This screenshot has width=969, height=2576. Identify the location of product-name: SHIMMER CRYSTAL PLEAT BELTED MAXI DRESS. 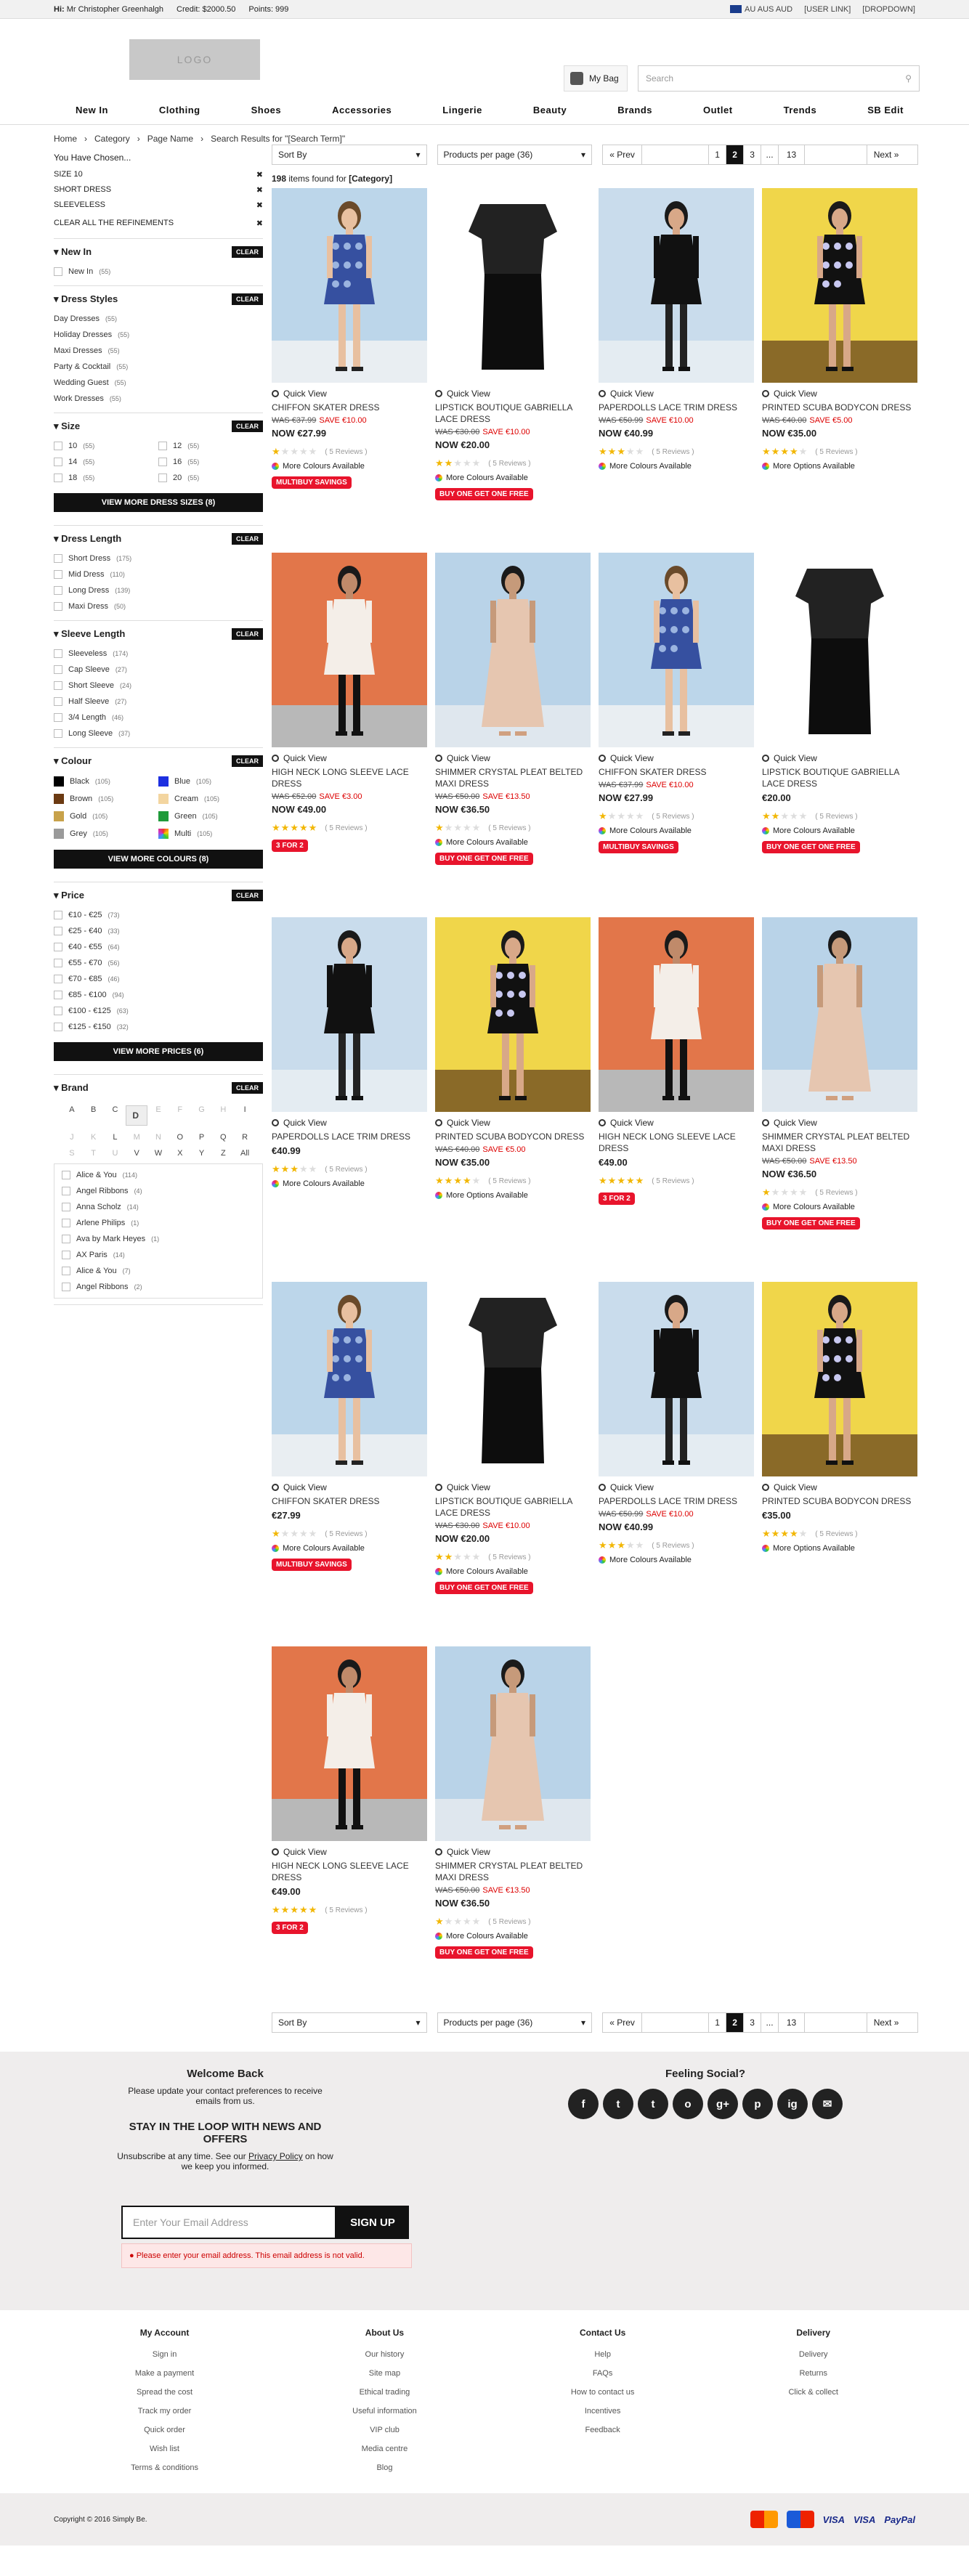
(839, 1142).